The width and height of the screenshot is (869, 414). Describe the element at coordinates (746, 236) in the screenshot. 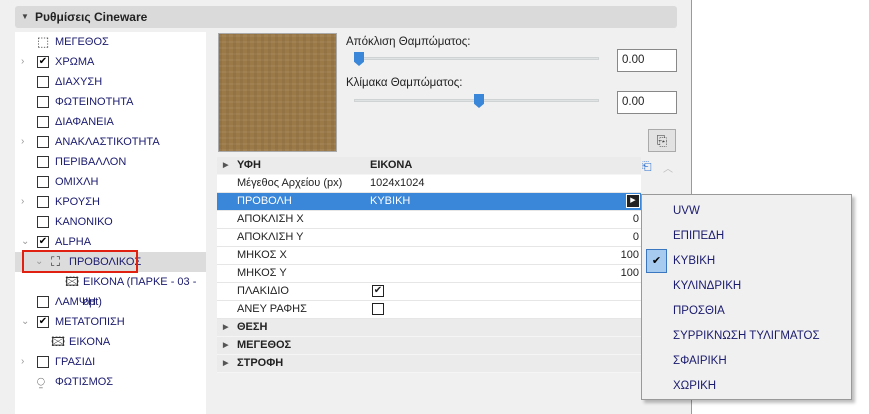

I see `menu-item: ΕΠΙΠΕΔΗ` at that location.